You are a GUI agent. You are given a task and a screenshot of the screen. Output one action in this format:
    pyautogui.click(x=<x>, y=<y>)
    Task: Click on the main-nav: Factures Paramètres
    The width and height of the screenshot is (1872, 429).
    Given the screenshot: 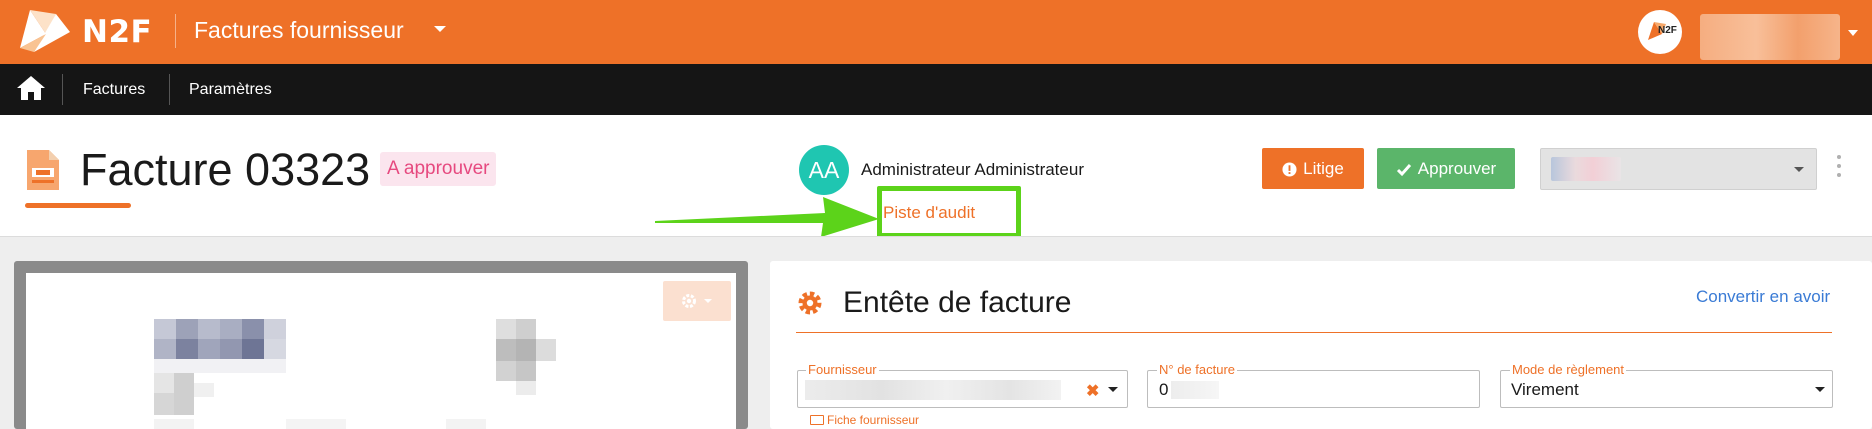 What is the action you would take?
    pyautogui.click(x=936, y=89)
    